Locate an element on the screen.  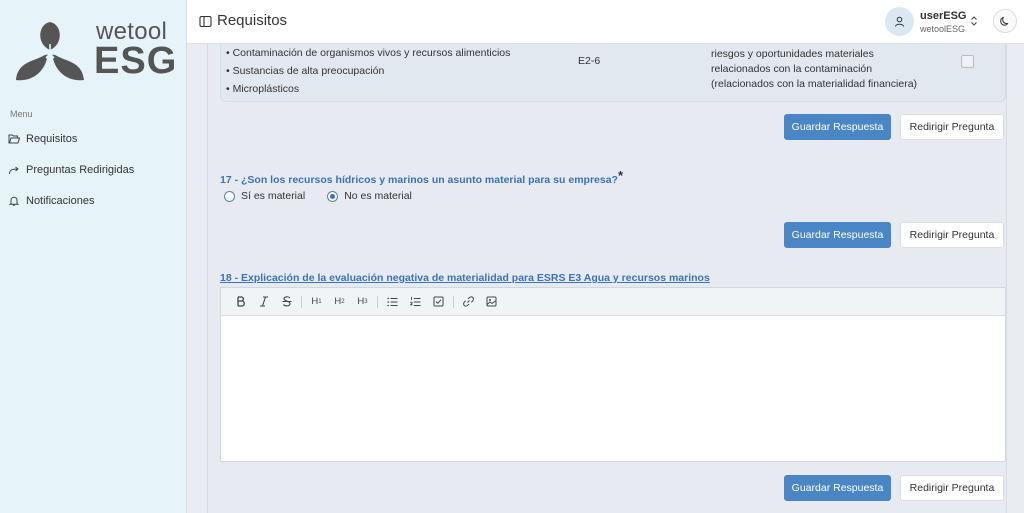
bullet-item: • Microplásticos is located at coordinates (263, 89).